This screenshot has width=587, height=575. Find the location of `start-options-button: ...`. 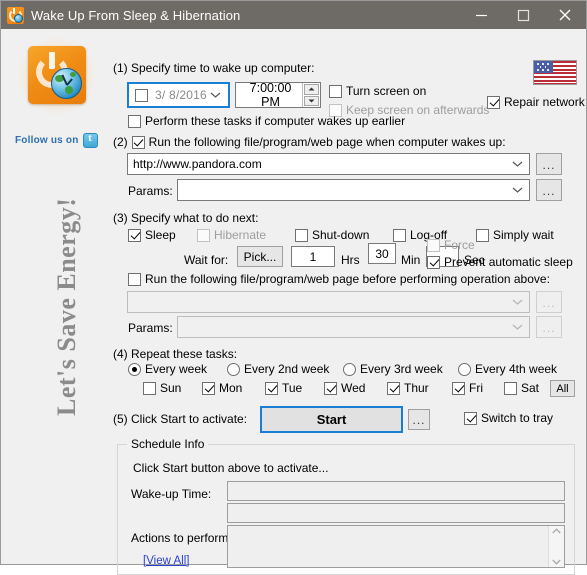

start-options-button: ... is located at coordinates (419, 419).